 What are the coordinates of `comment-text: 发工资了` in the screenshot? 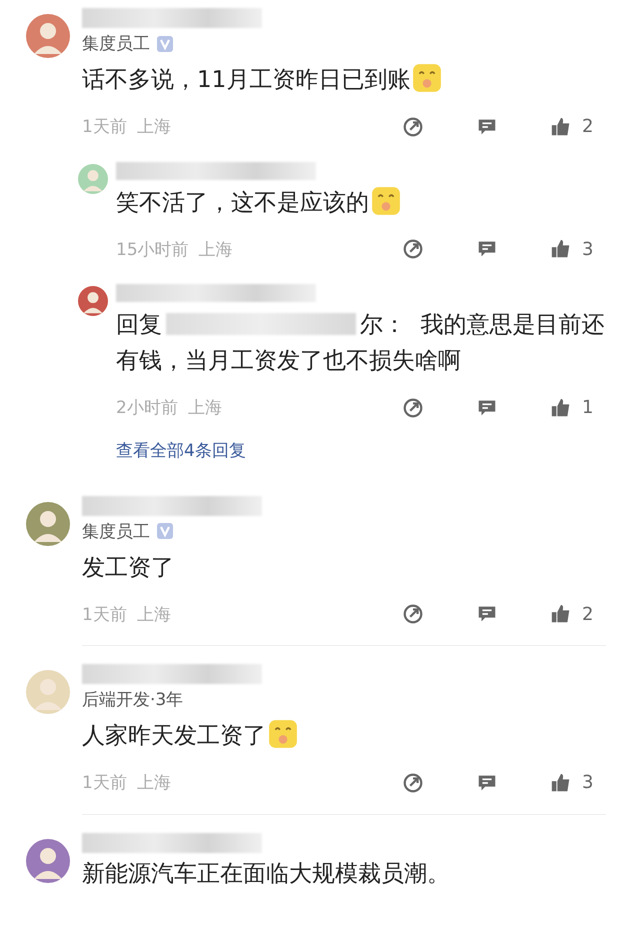 It's located at (128, 568).